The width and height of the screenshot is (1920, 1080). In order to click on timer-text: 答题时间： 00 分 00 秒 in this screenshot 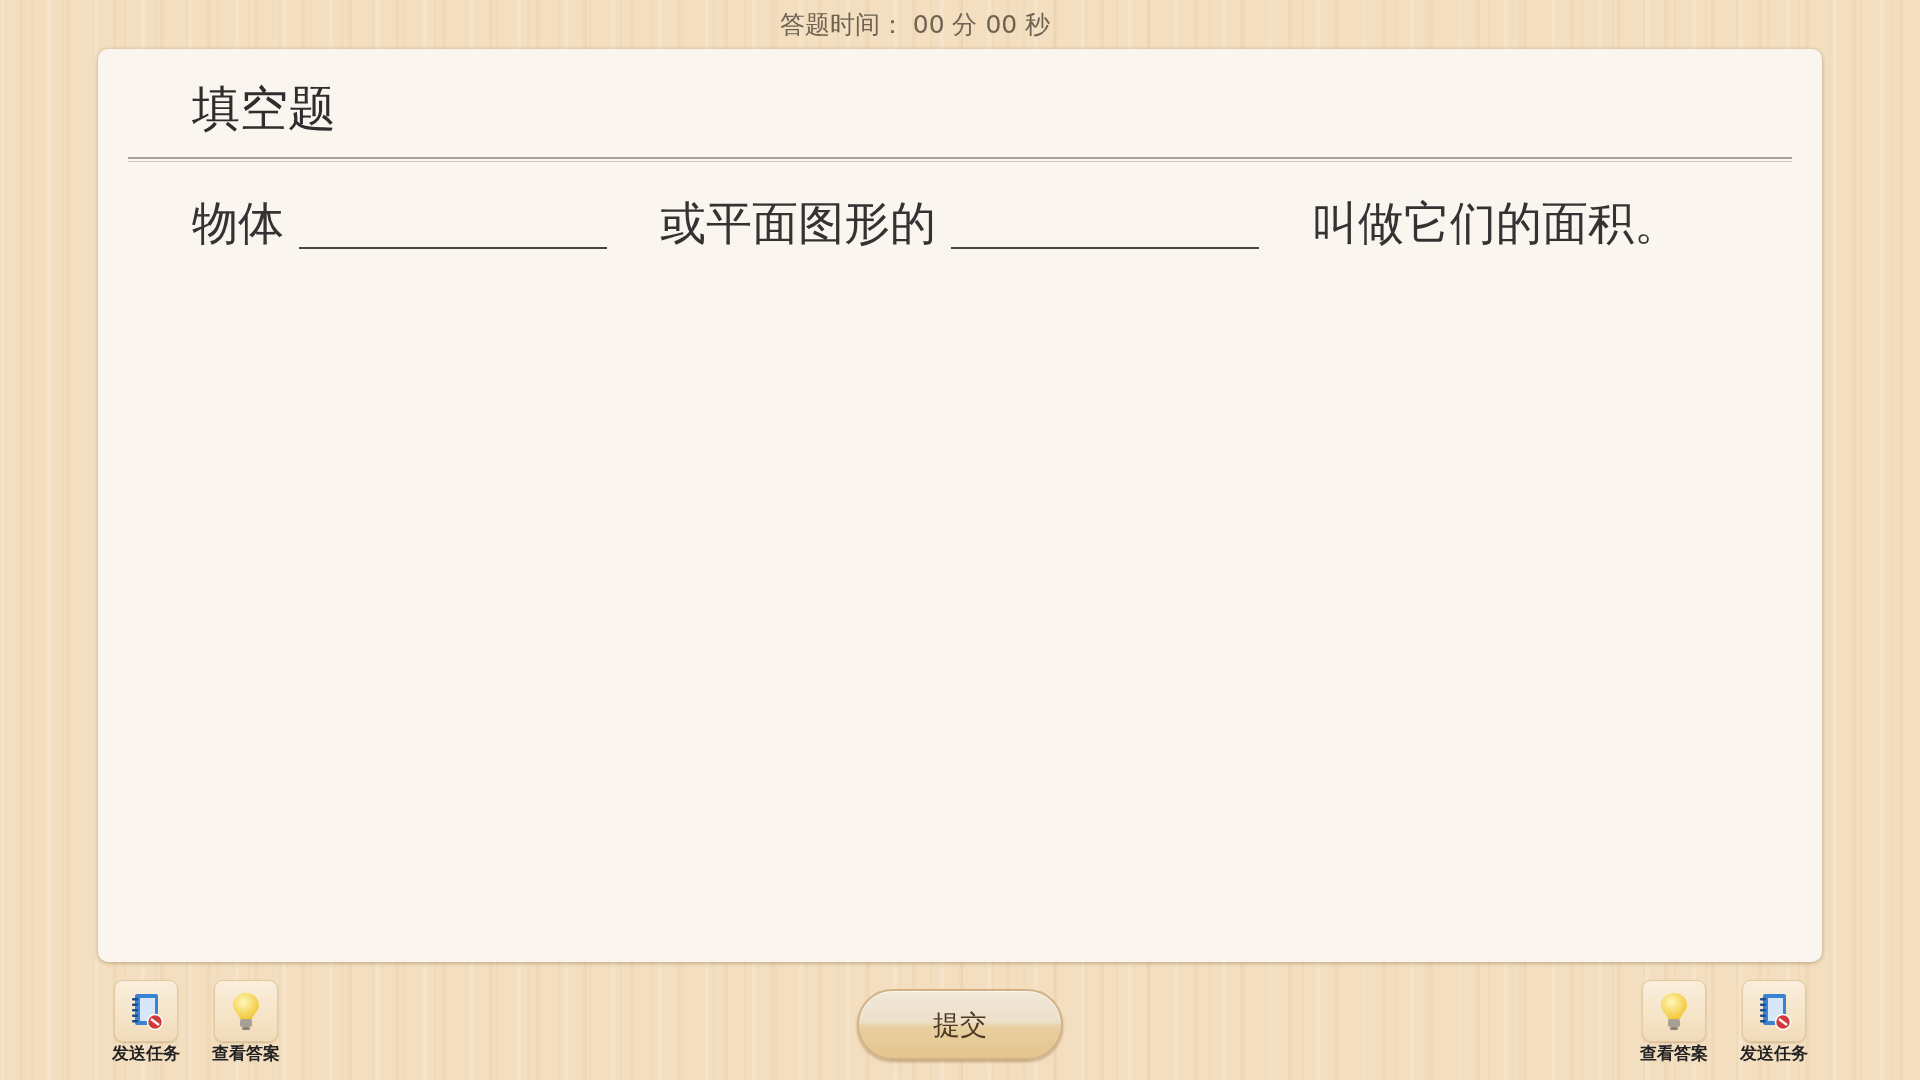, I will do `click(915, 24)`.